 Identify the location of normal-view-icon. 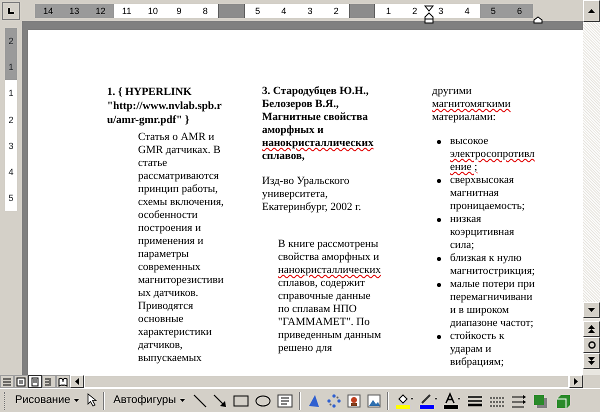
(7, 381).